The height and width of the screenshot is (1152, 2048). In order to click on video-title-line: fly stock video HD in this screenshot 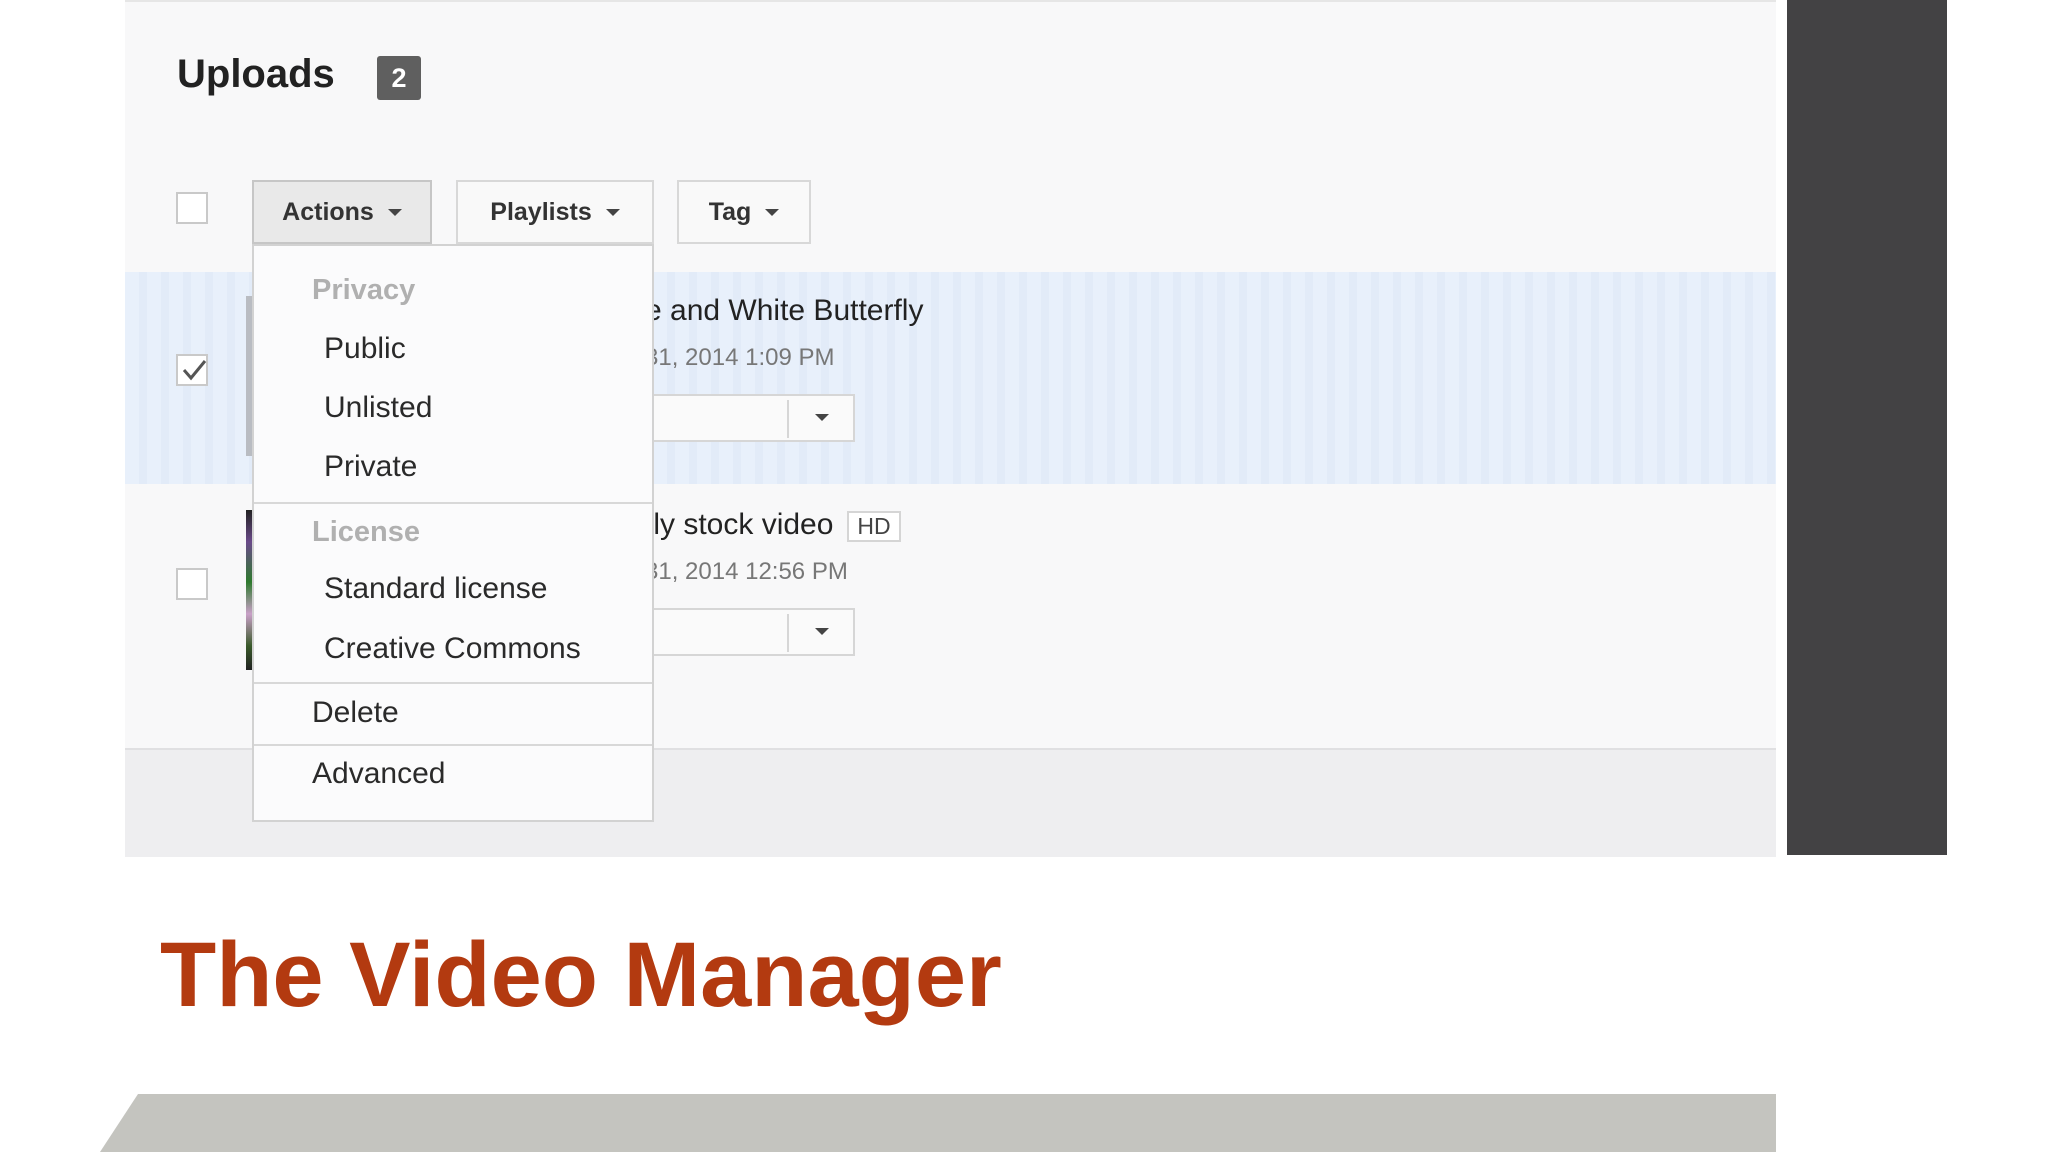, I will do `click(773, 525)`.